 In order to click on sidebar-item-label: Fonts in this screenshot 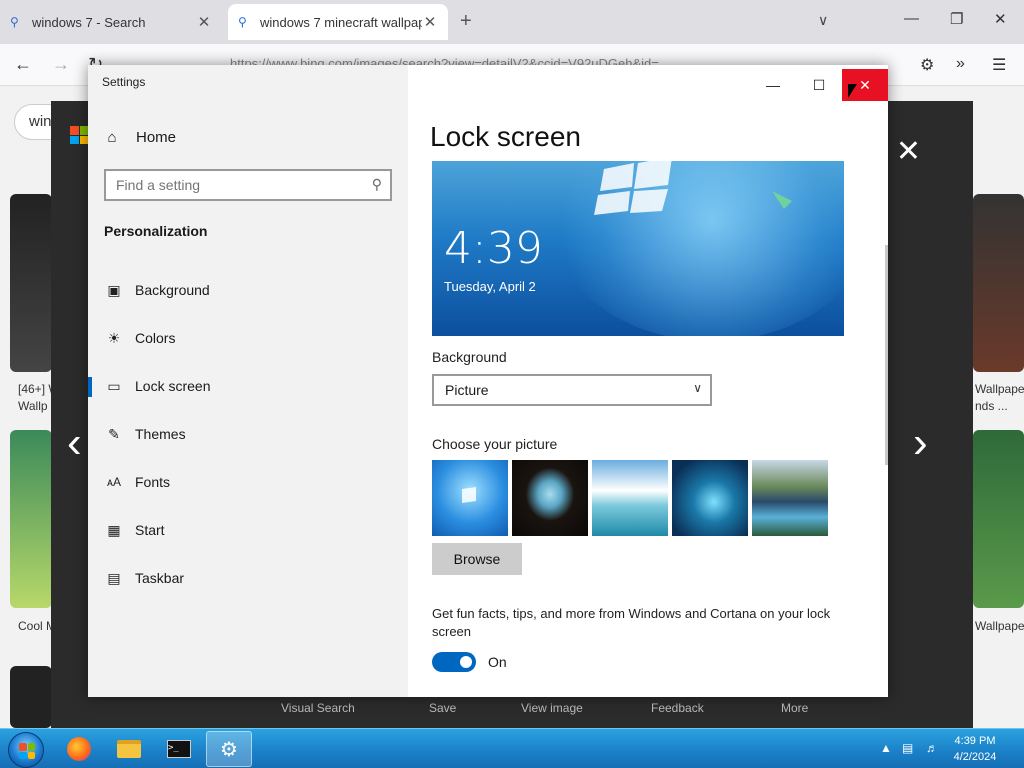, I will do `click(153, 482)`.